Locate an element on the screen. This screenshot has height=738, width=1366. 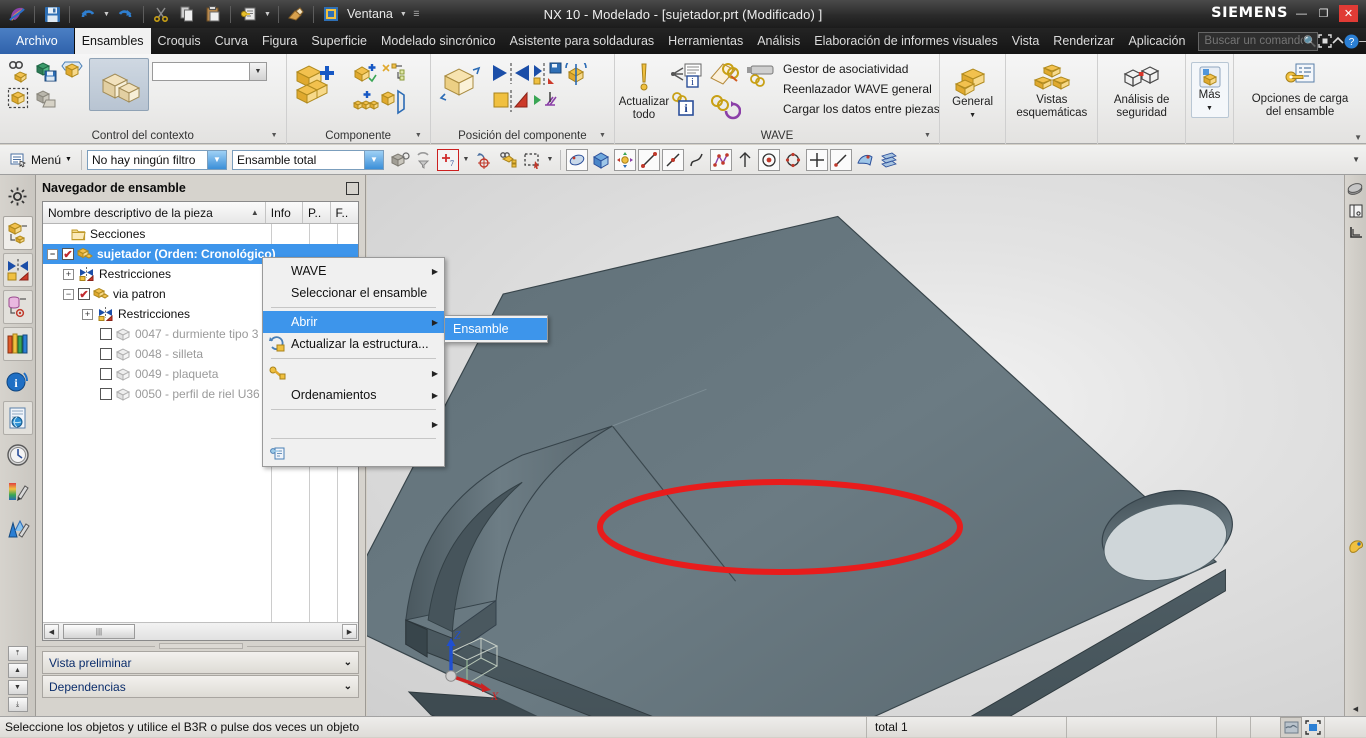
properties-icon is located at coordinates (248, 14).